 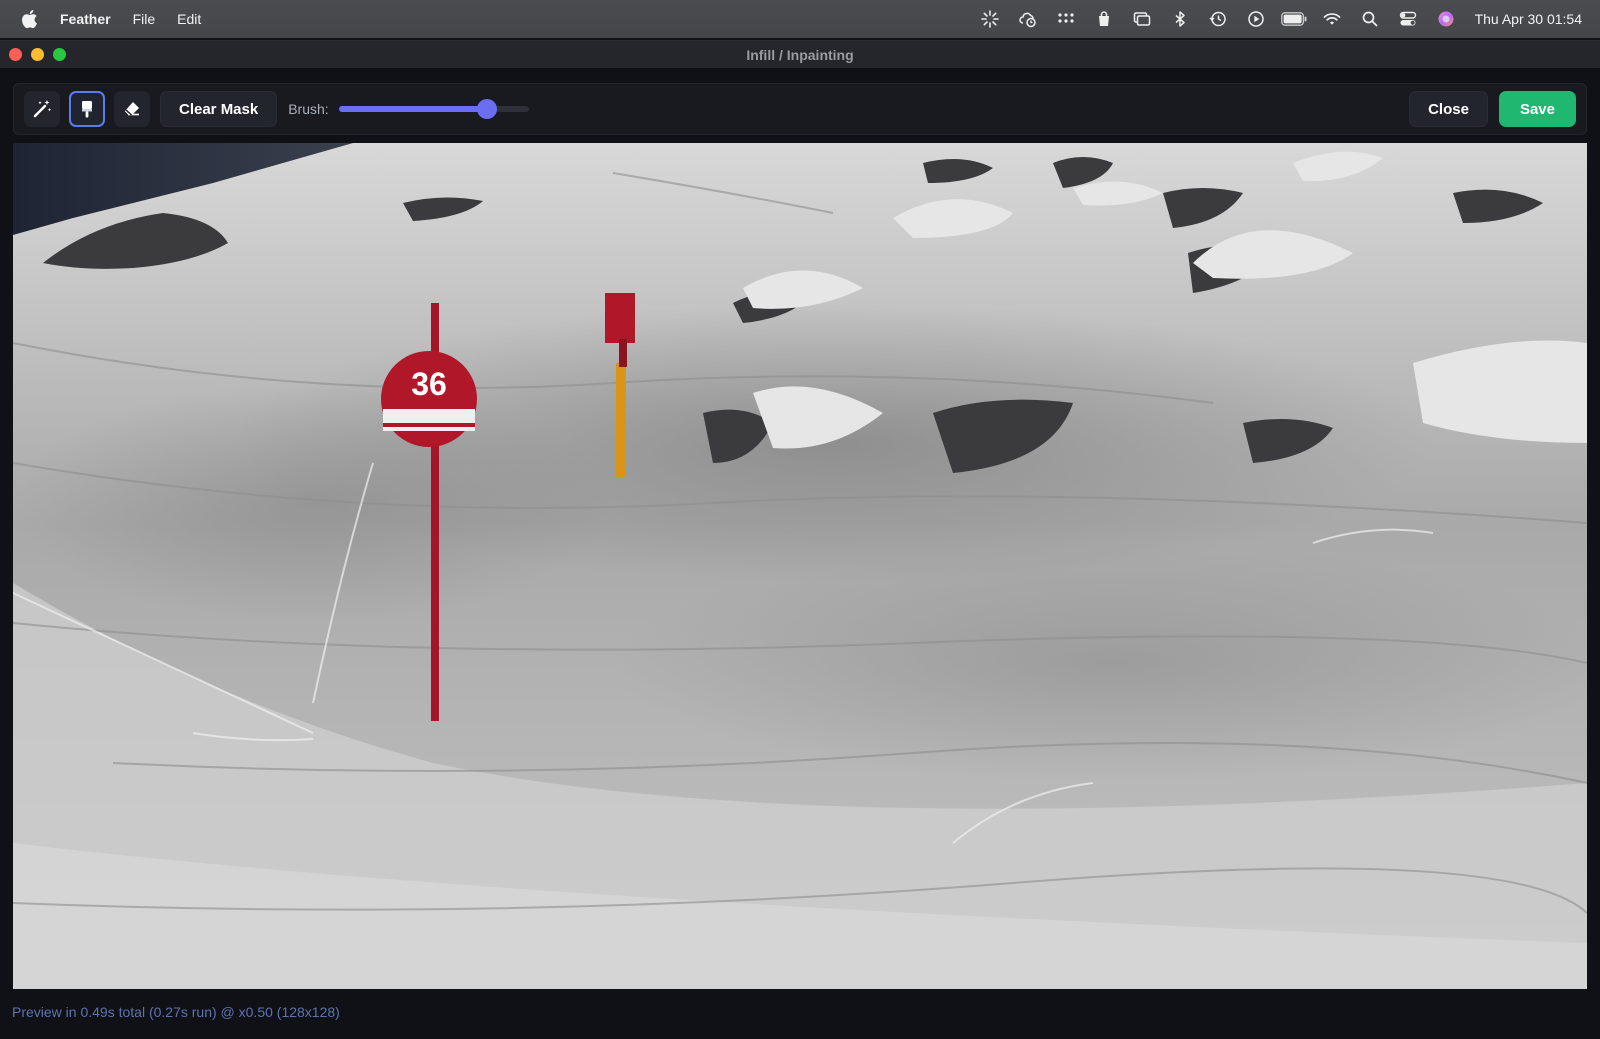 I want to click on battery-icon, so click(x=1294, y=19).